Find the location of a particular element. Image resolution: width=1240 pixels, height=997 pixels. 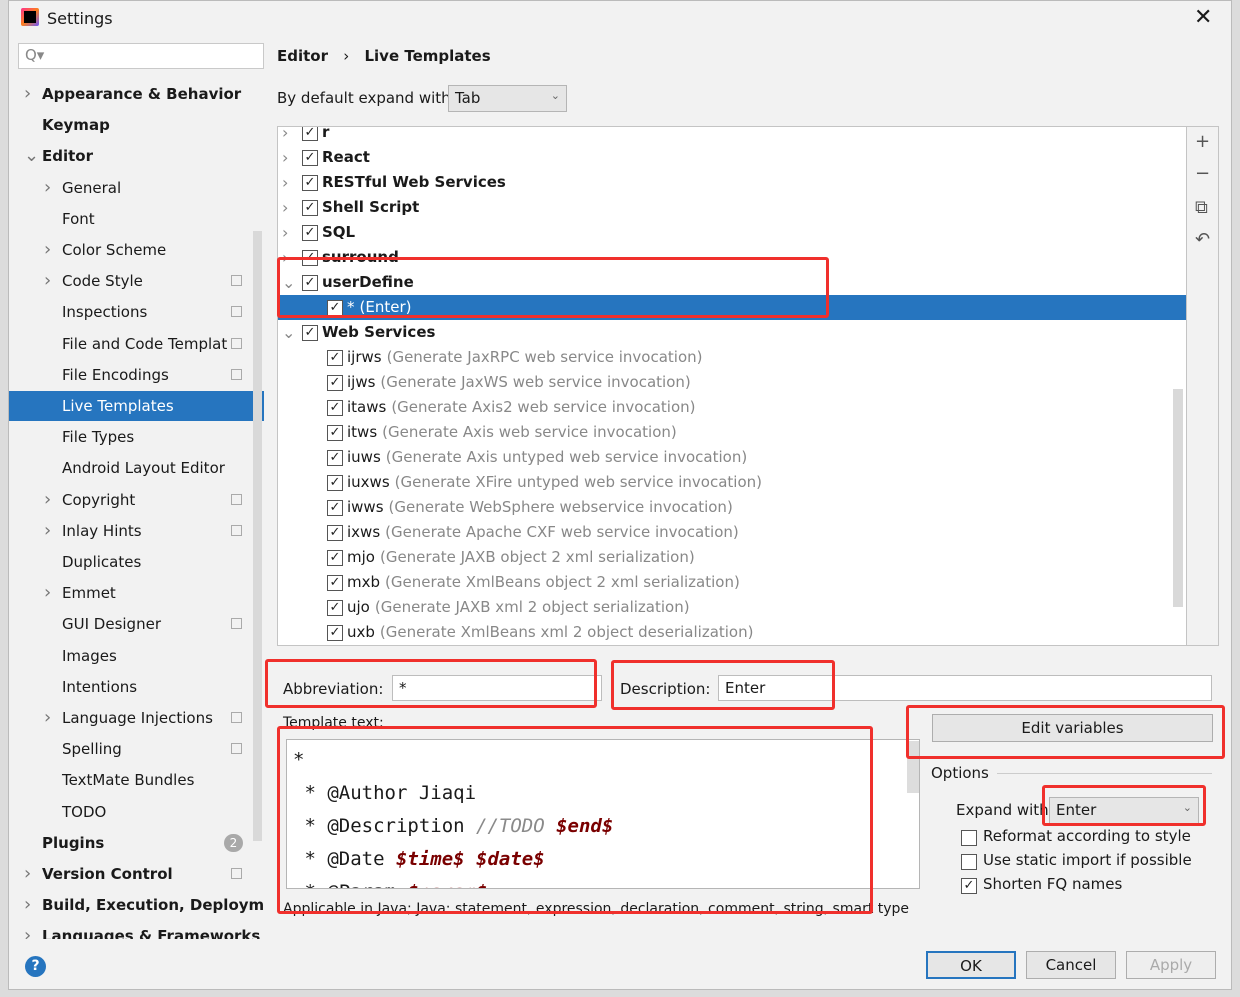

sidebar-item: File and Code Templat is located at coordinates (136, 344).